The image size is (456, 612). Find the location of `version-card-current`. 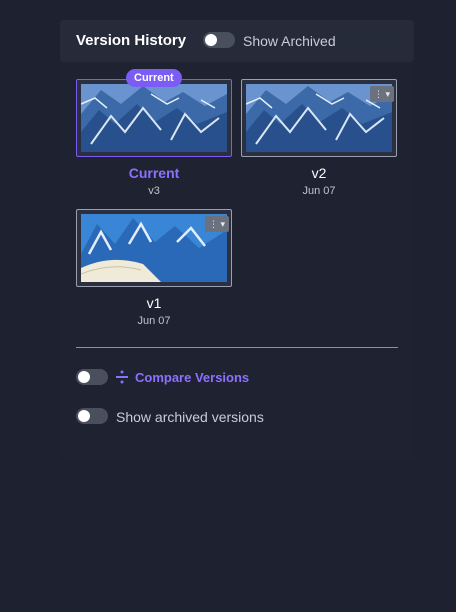

version-card-current is located at coordinates (154, 118).